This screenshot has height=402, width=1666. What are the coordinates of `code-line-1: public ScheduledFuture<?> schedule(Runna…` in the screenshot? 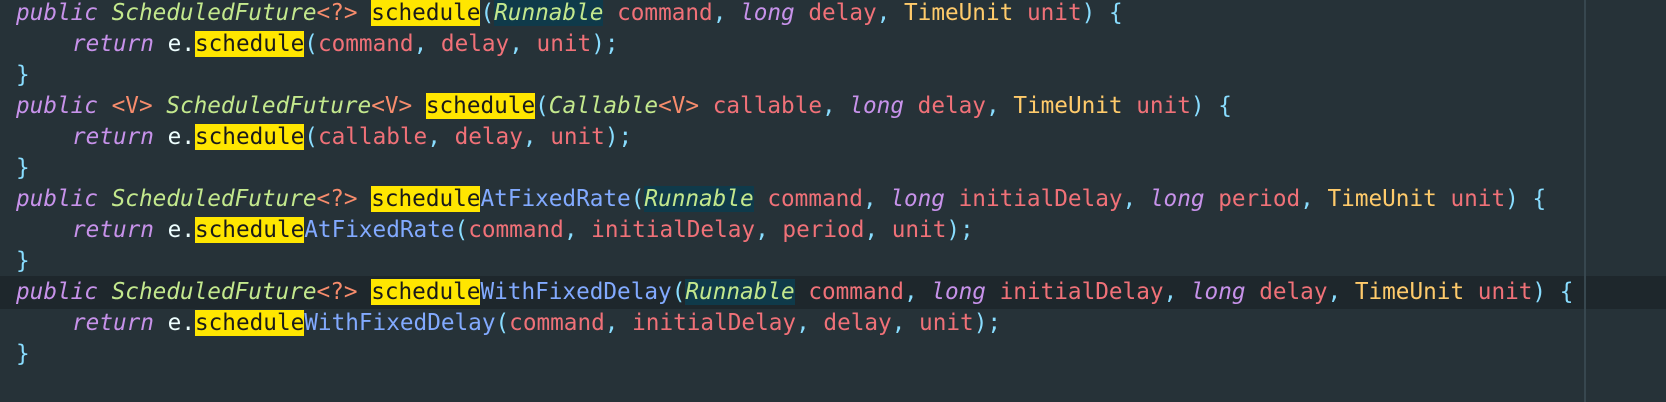 It's located at (833, 15).